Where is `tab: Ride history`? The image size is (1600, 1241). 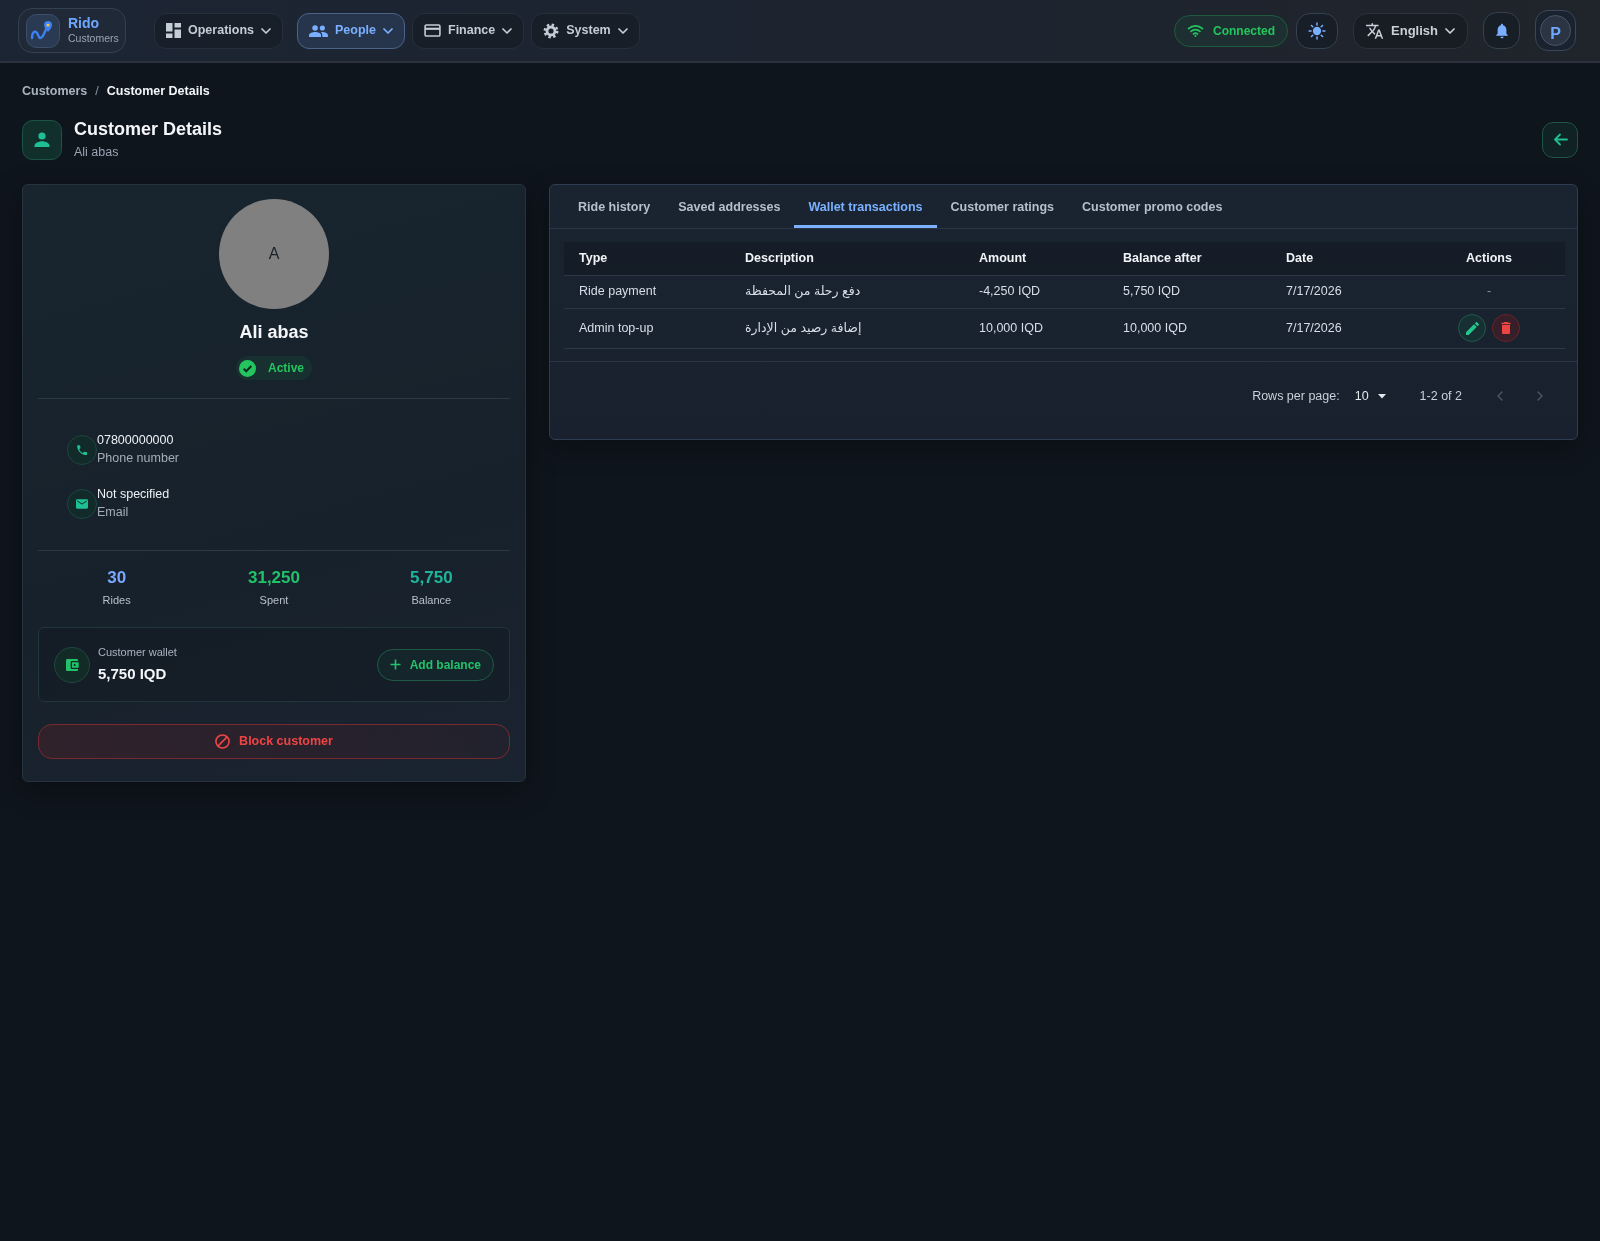 tab: Ride history is located at coordinates (614, 206).